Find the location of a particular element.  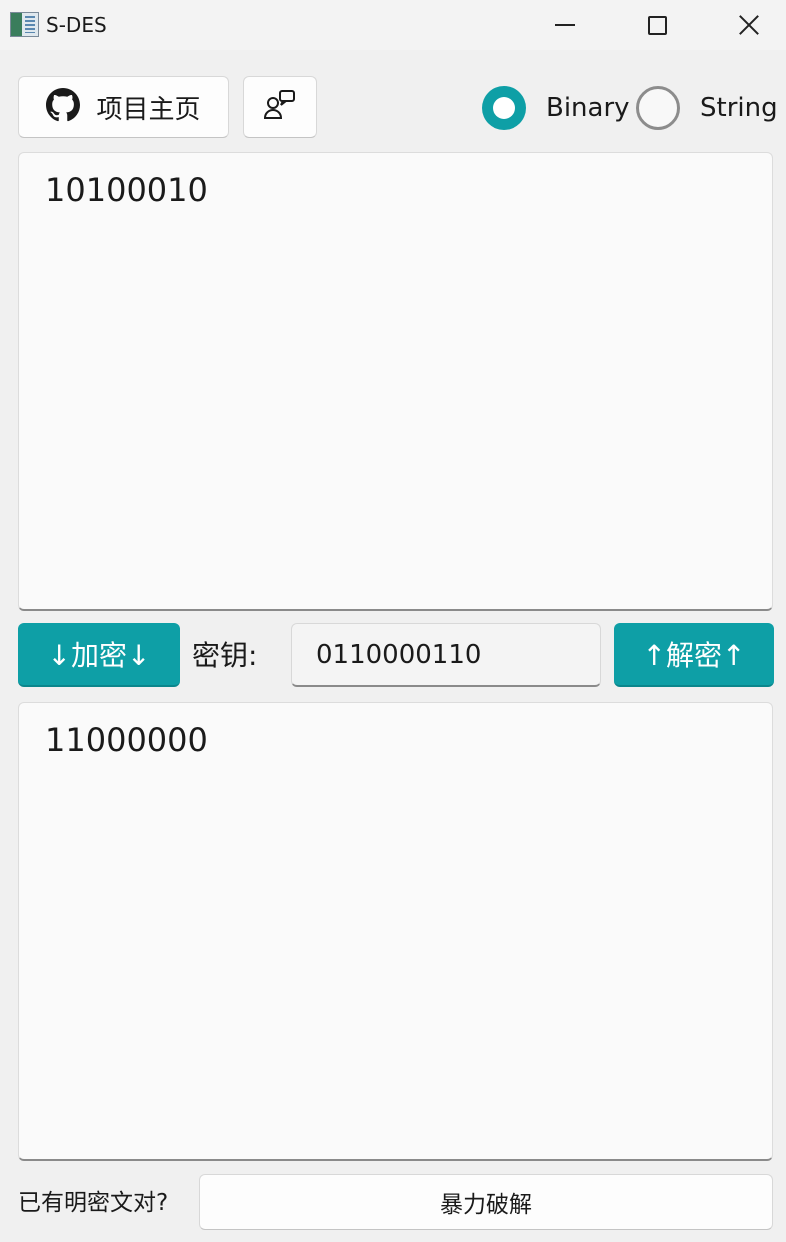

title-bar: S-DES is located at coordinates (393, 25).